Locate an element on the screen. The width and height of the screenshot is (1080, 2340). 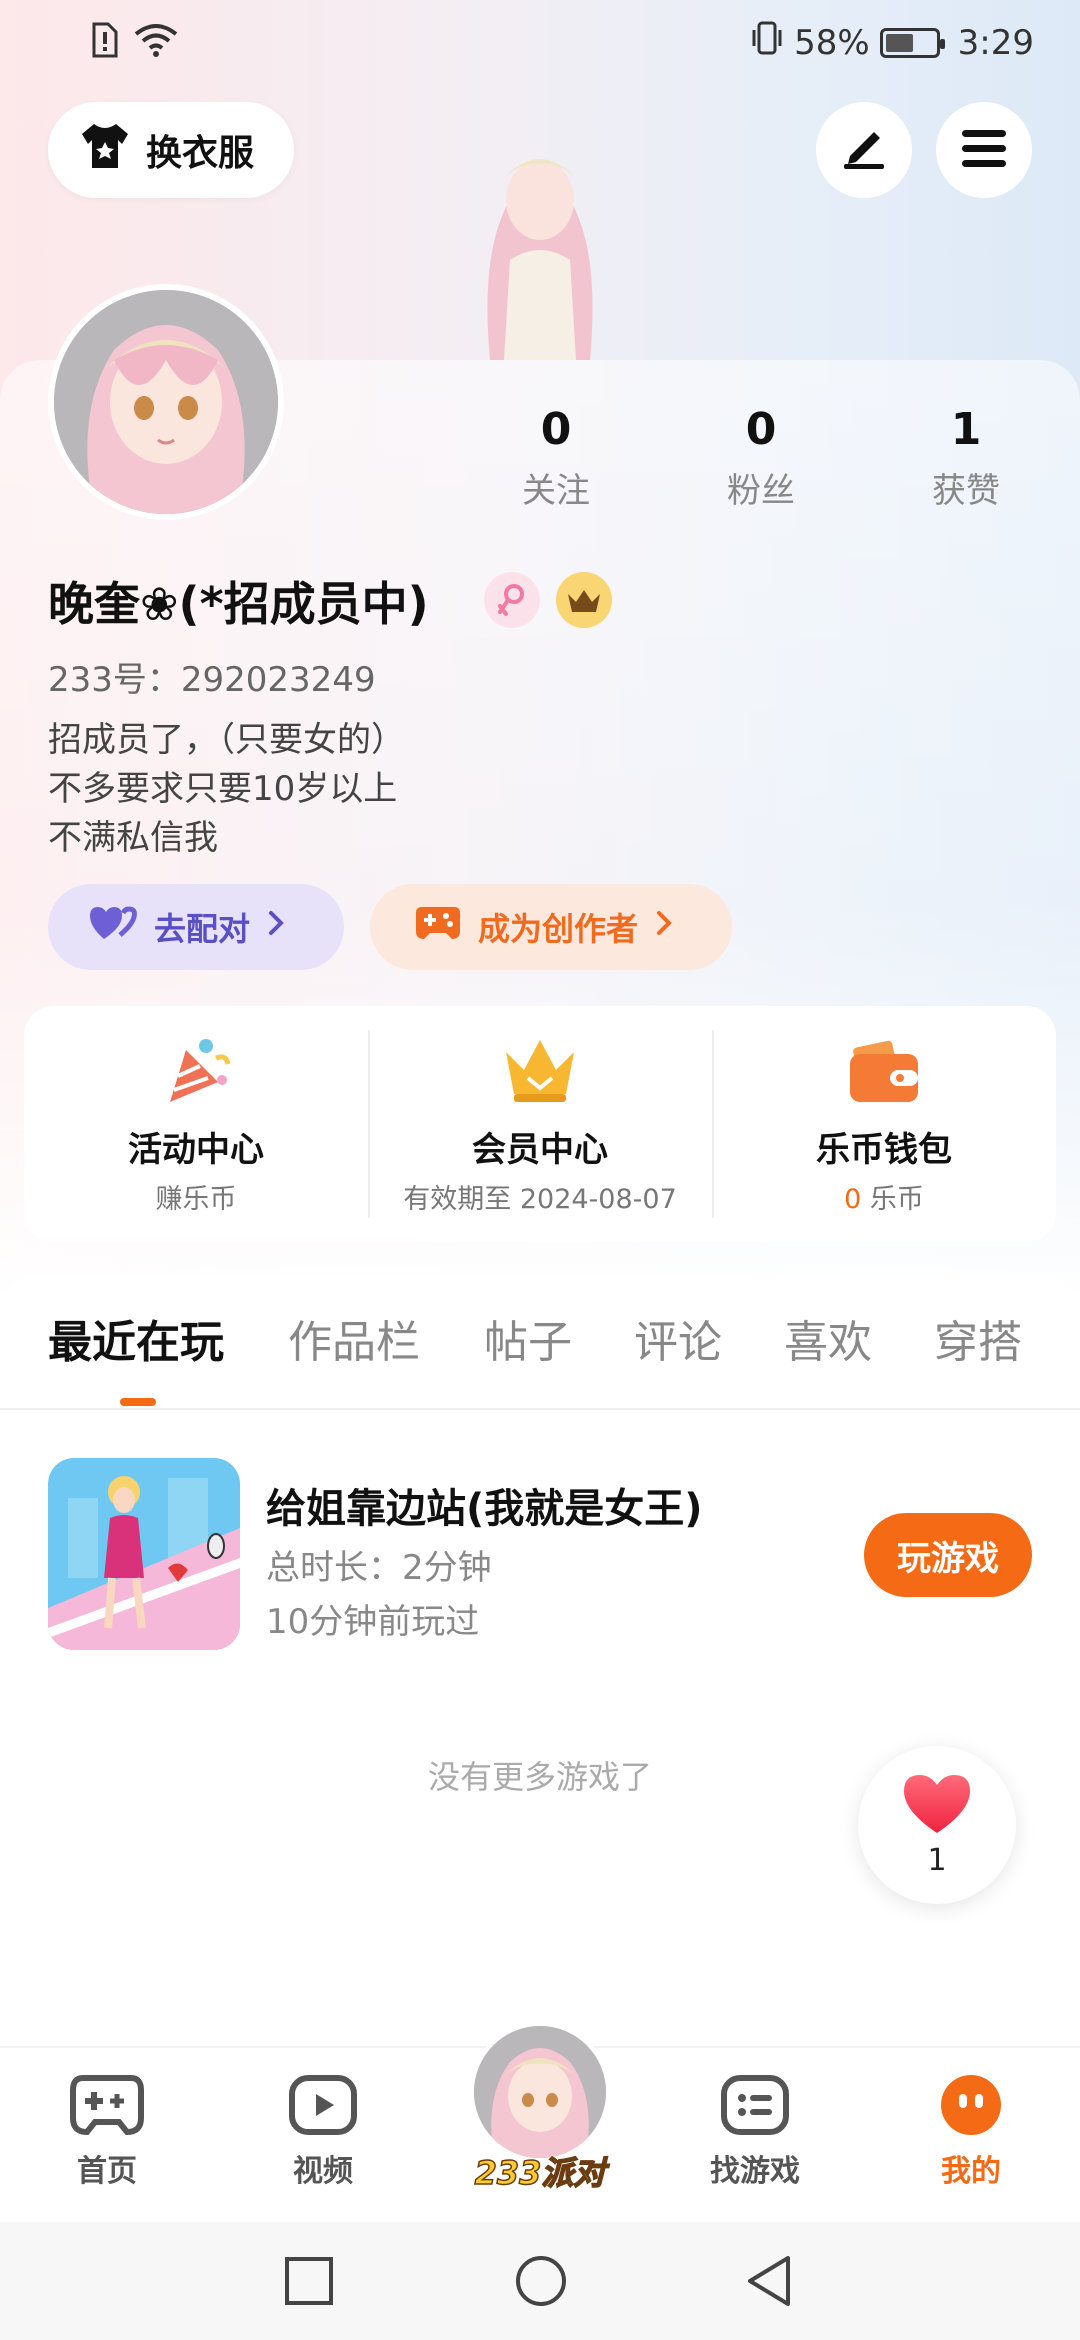
wallet: 乐币钱包 0 乐币 is located at coordinates (884, 1124).